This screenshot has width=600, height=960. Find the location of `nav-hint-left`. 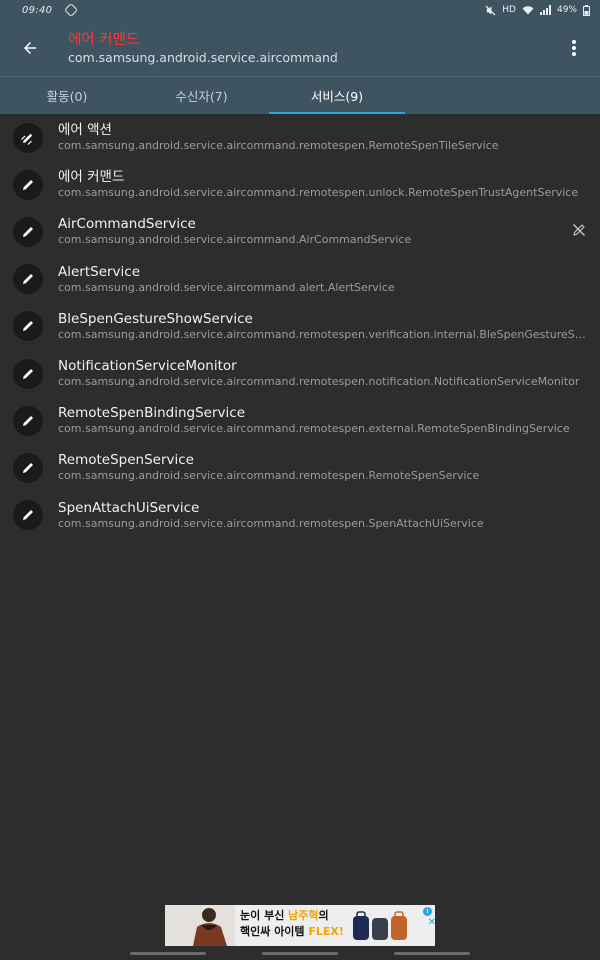

nav-hint-left is located at coordinates (168, 953).